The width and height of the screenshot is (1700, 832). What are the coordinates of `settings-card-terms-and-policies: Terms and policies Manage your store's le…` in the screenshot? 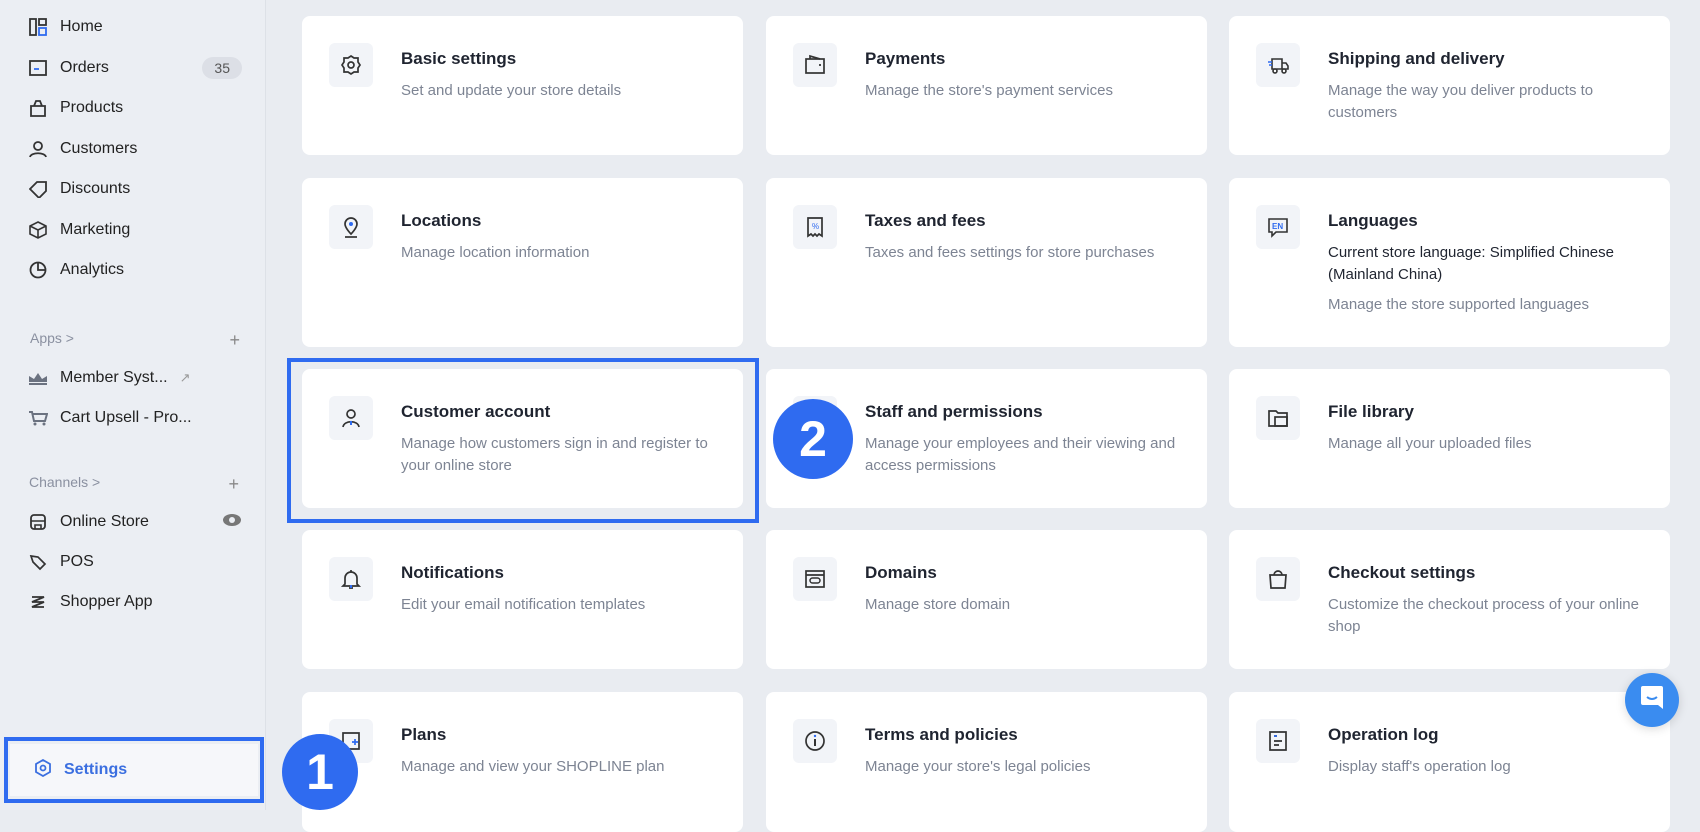 It's located at (986, 762).